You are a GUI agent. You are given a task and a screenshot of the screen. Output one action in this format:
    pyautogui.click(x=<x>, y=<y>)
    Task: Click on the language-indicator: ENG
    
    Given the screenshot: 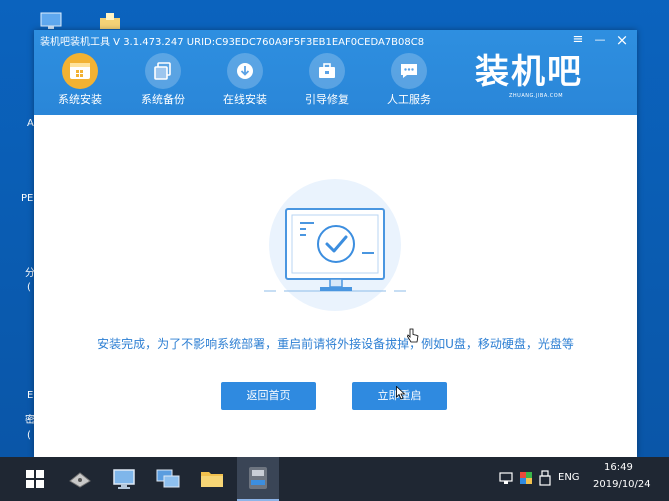 What is the action you would take?
    pyautogui.click(x=569, y=477)
    